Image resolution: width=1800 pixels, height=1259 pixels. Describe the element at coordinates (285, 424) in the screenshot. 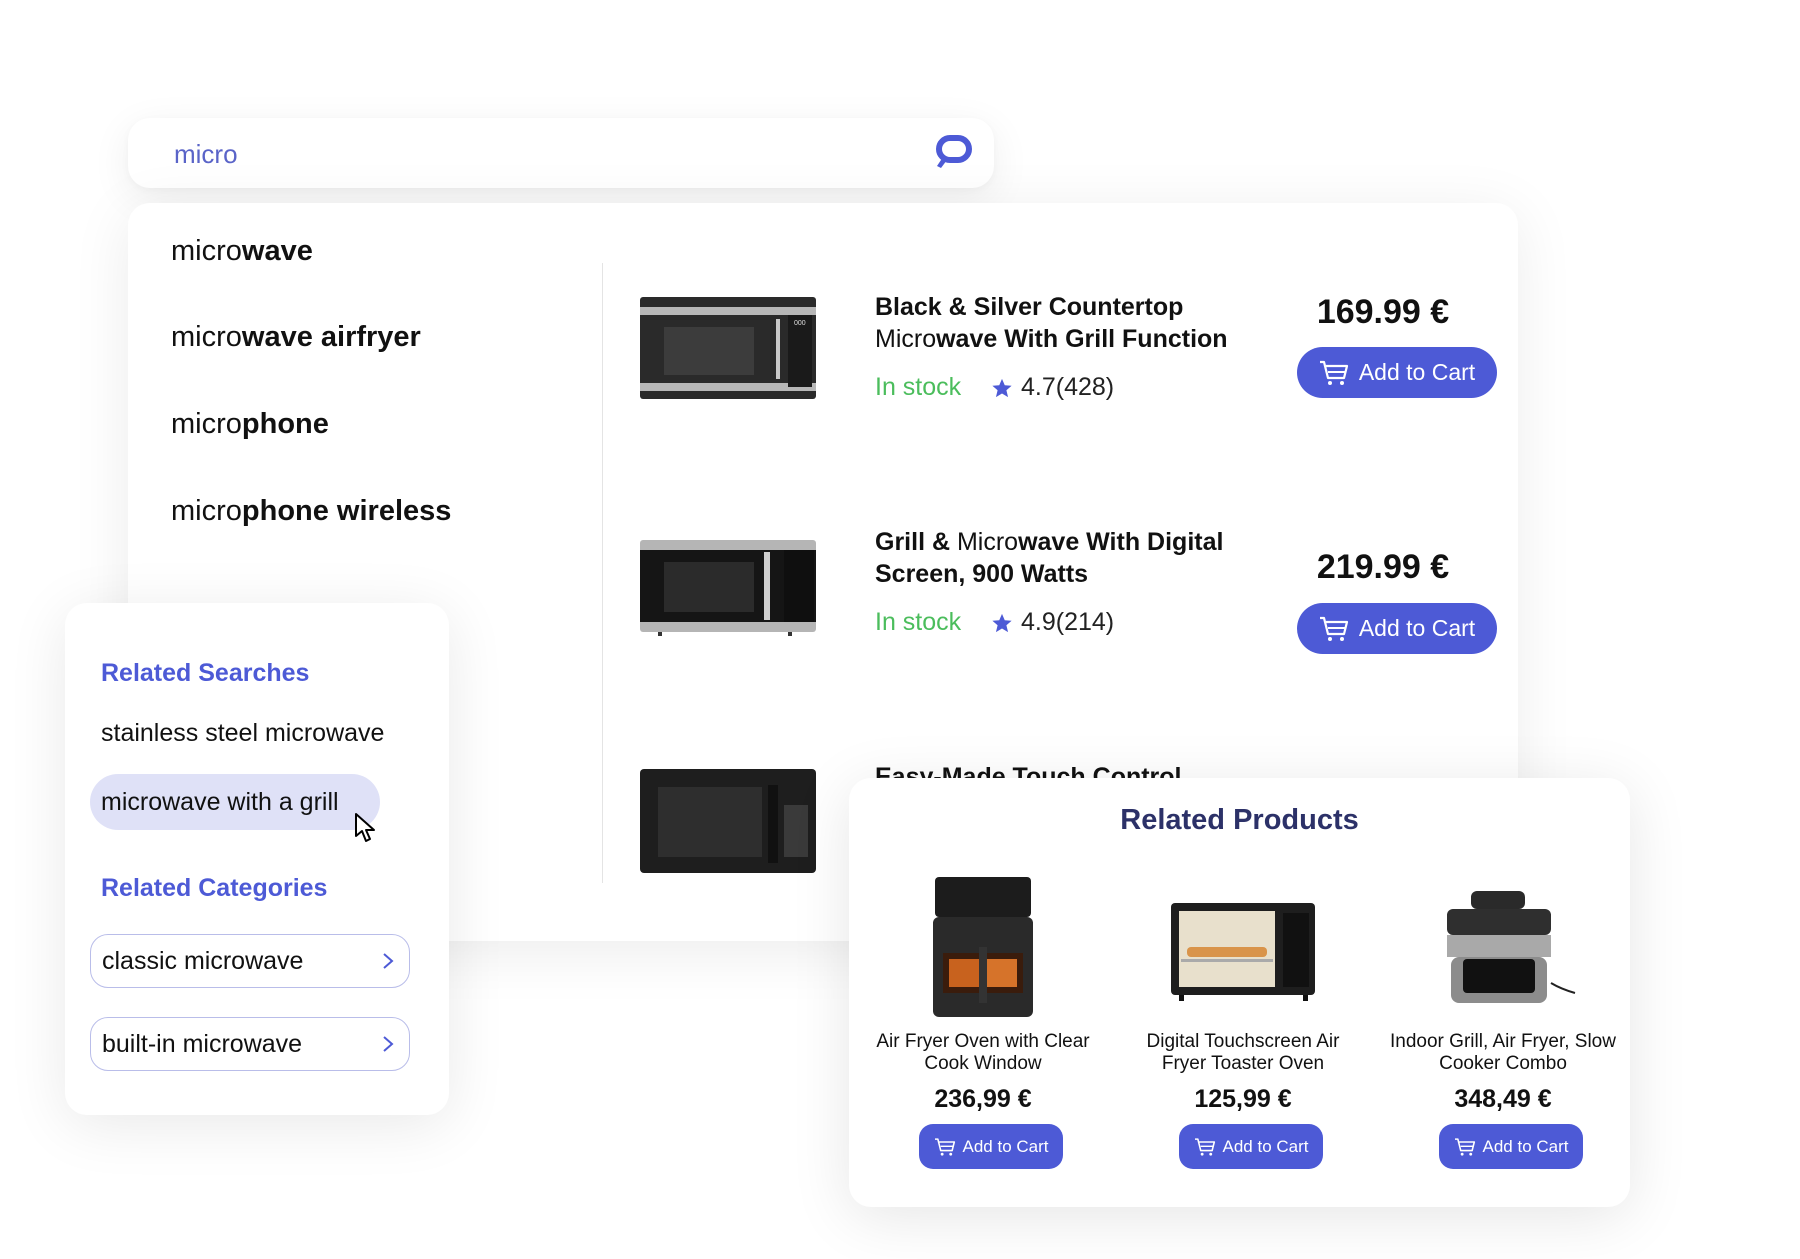

I see `suggestion-completion: phone` at that location.